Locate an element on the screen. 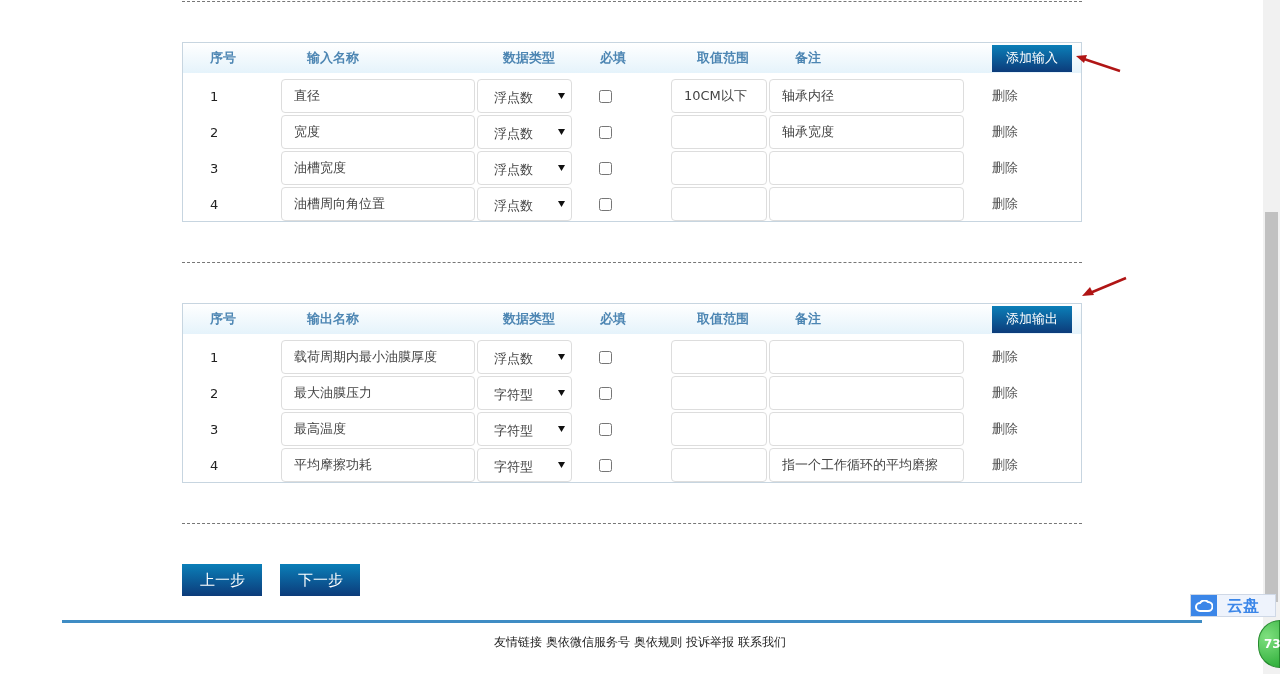  next-button: 下一步 is located at coordinates (320, 580).